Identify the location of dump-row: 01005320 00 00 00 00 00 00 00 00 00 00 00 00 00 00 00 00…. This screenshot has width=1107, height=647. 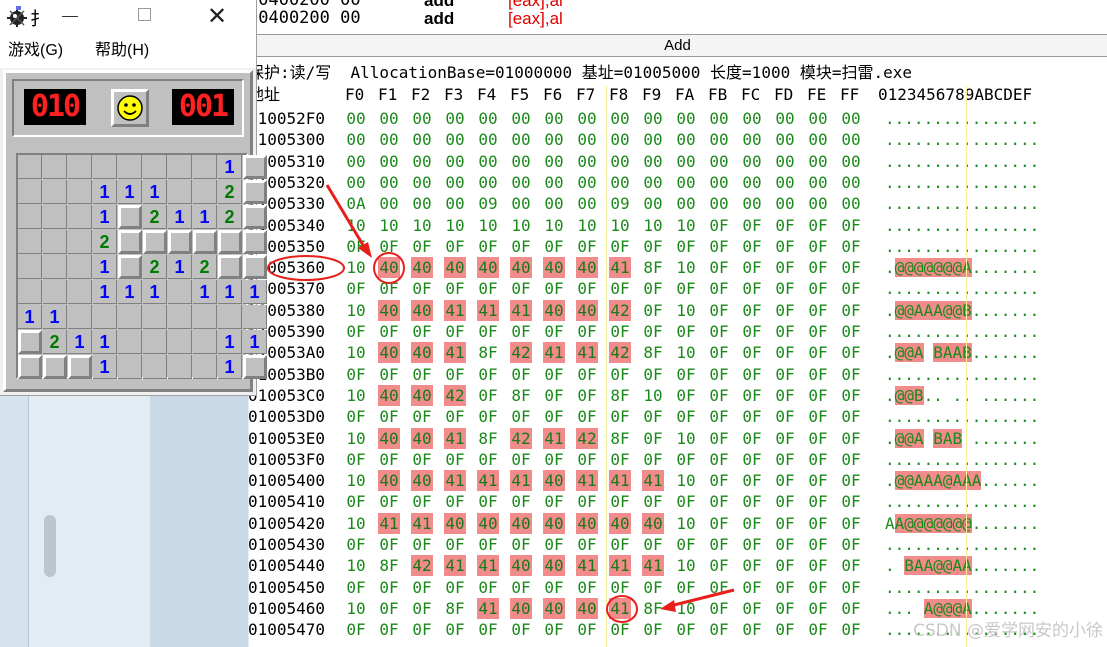
(677, 182).